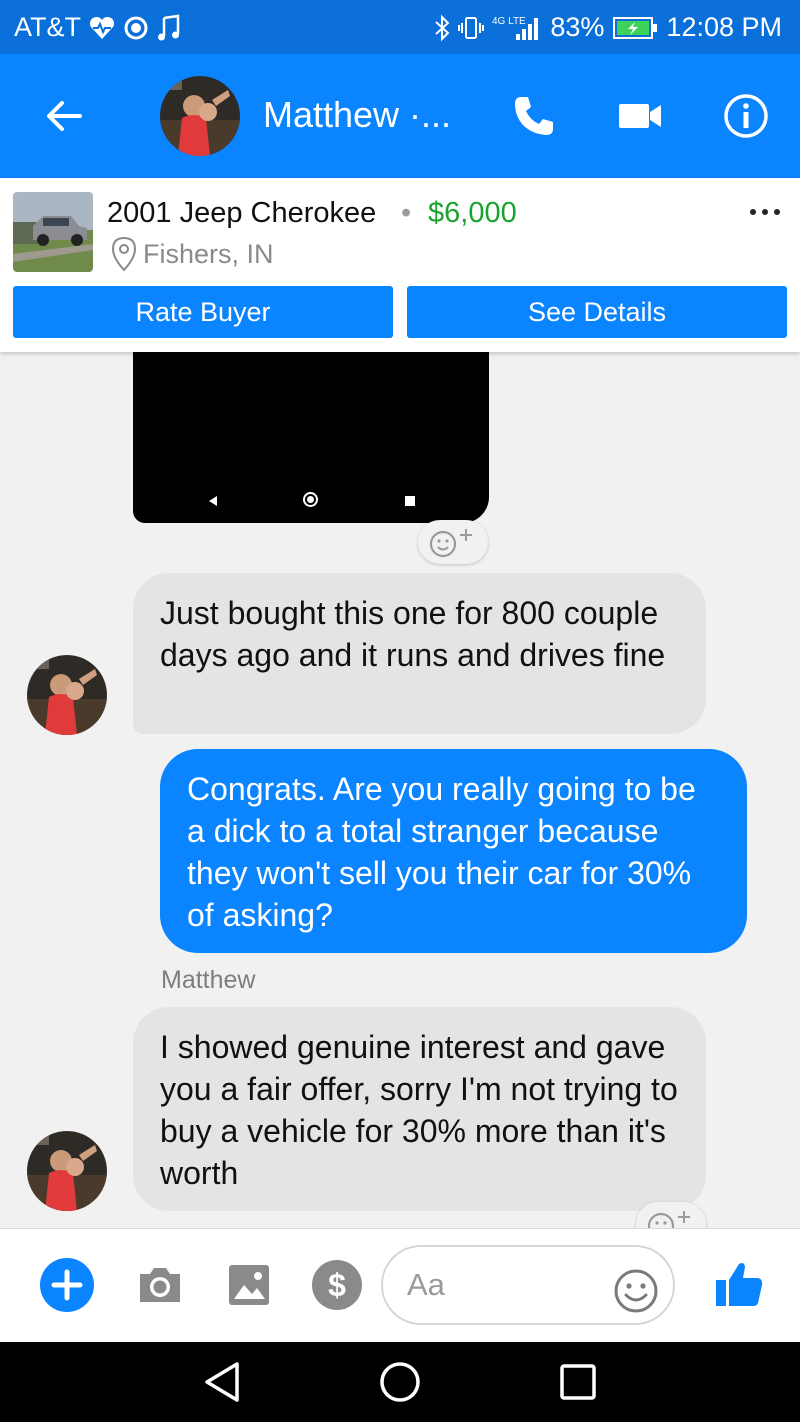 The height and width of the screenshot is (1422, 800). What do you see at coordinates (242, 213) in the screenshot?
I see `listing-title: 2001 Jeep Cherokee` at bounding box center [242, 213].